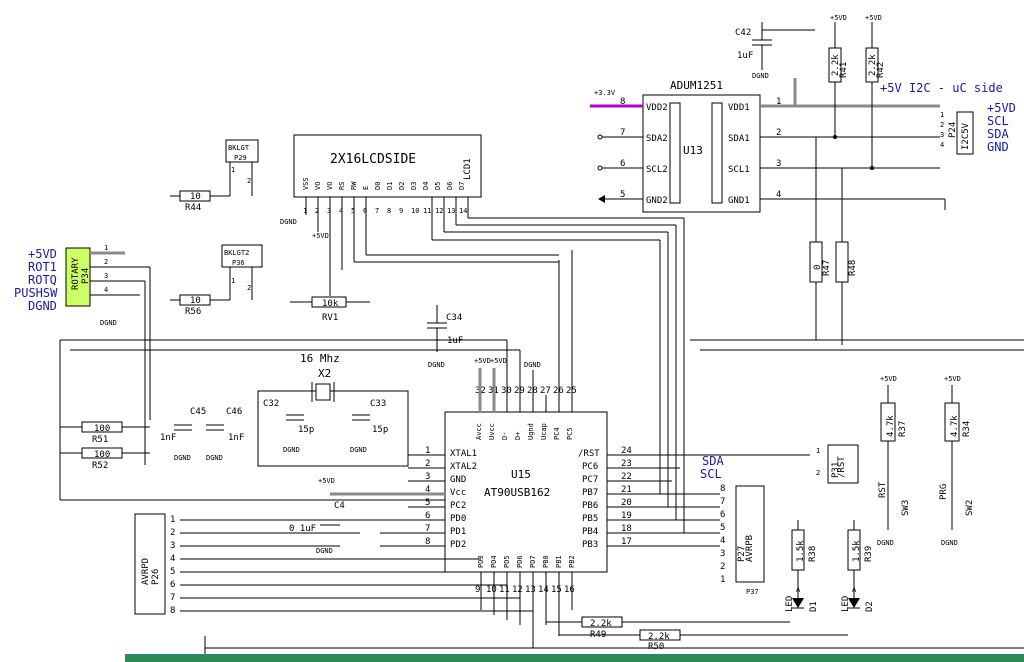 Image resolution: width=1024 pixels, height=662 pixels. I want to click on svg-text: 2.2k, so click(836, 65).